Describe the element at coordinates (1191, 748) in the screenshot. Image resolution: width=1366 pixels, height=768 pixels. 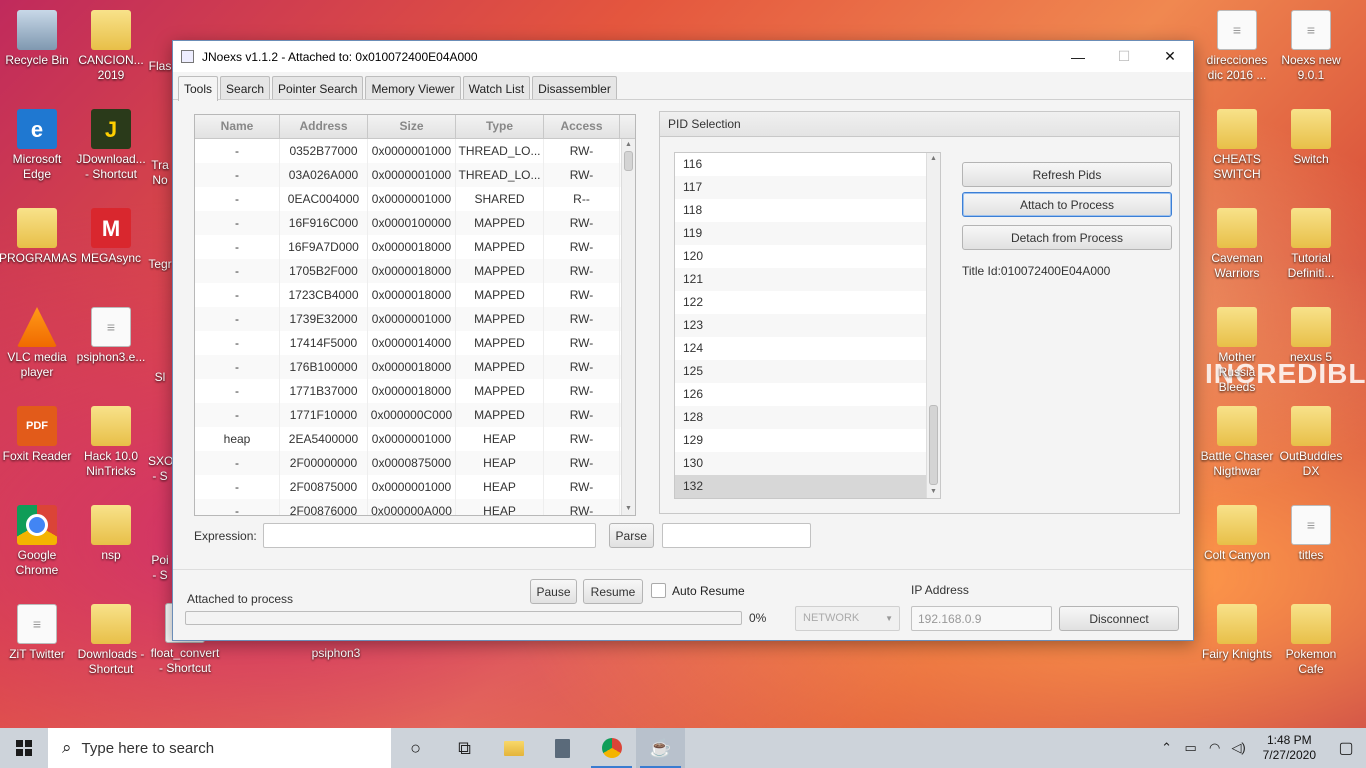
I see `battery-icon: ▭` at that location.